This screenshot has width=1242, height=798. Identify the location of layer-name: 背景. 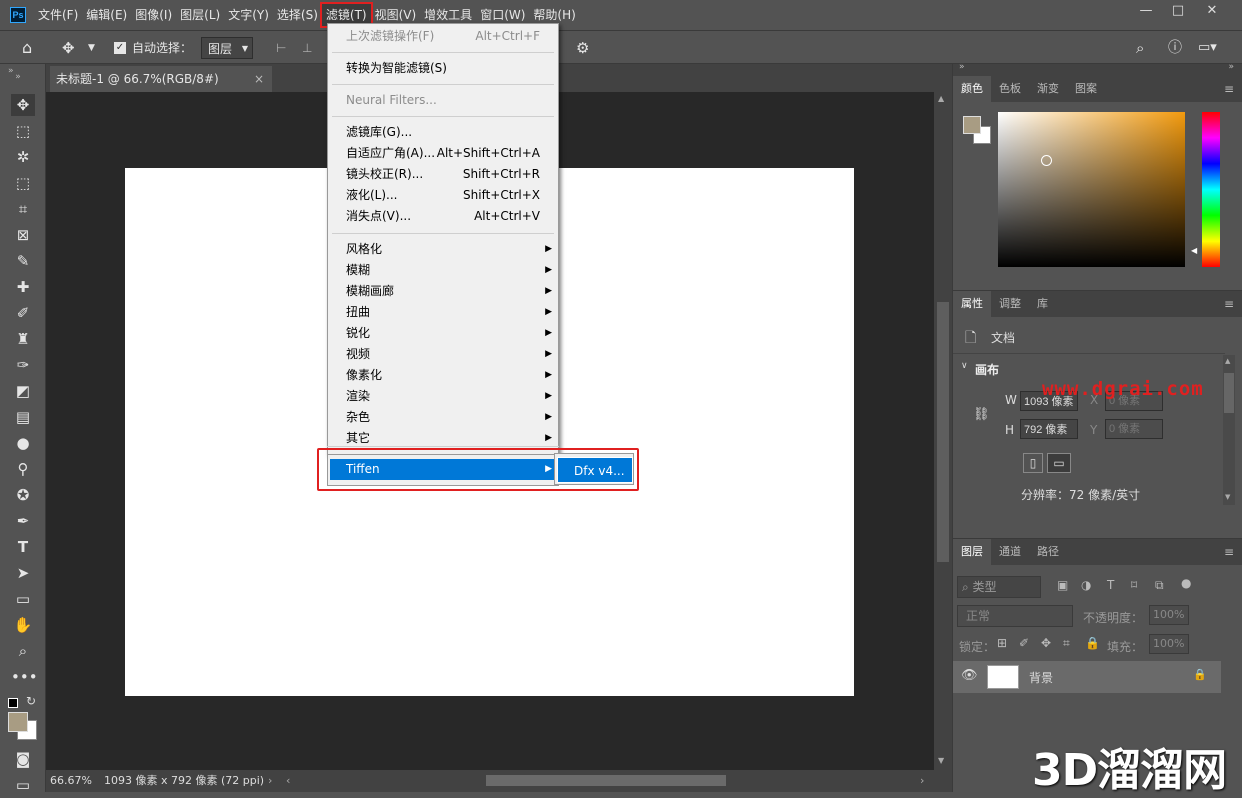
(1041, 677).